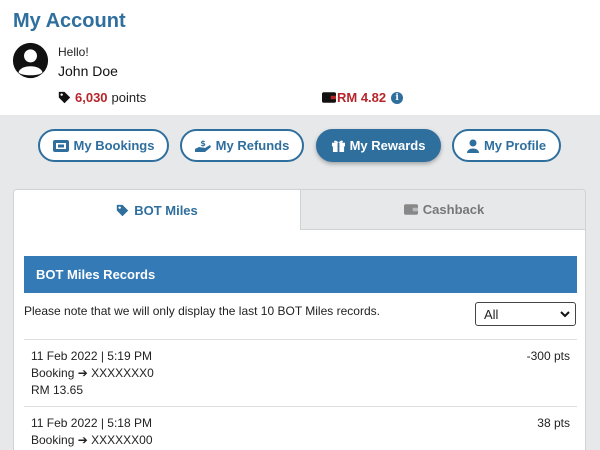 Image resolution: width=600 pixels, height=450 pixels. I want to click on chevron-down-icon, so click(565, 314).